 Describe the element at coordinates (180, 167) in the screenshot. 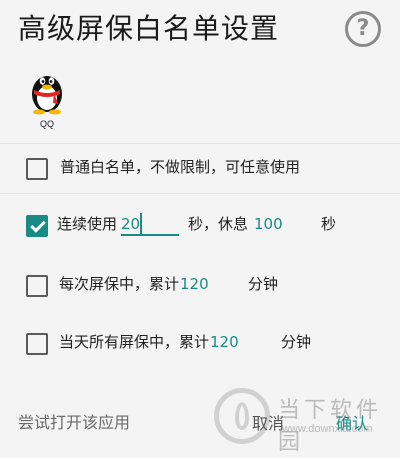

I see `option-label: 普通白名单，不做限制，可任意使用` at that location.